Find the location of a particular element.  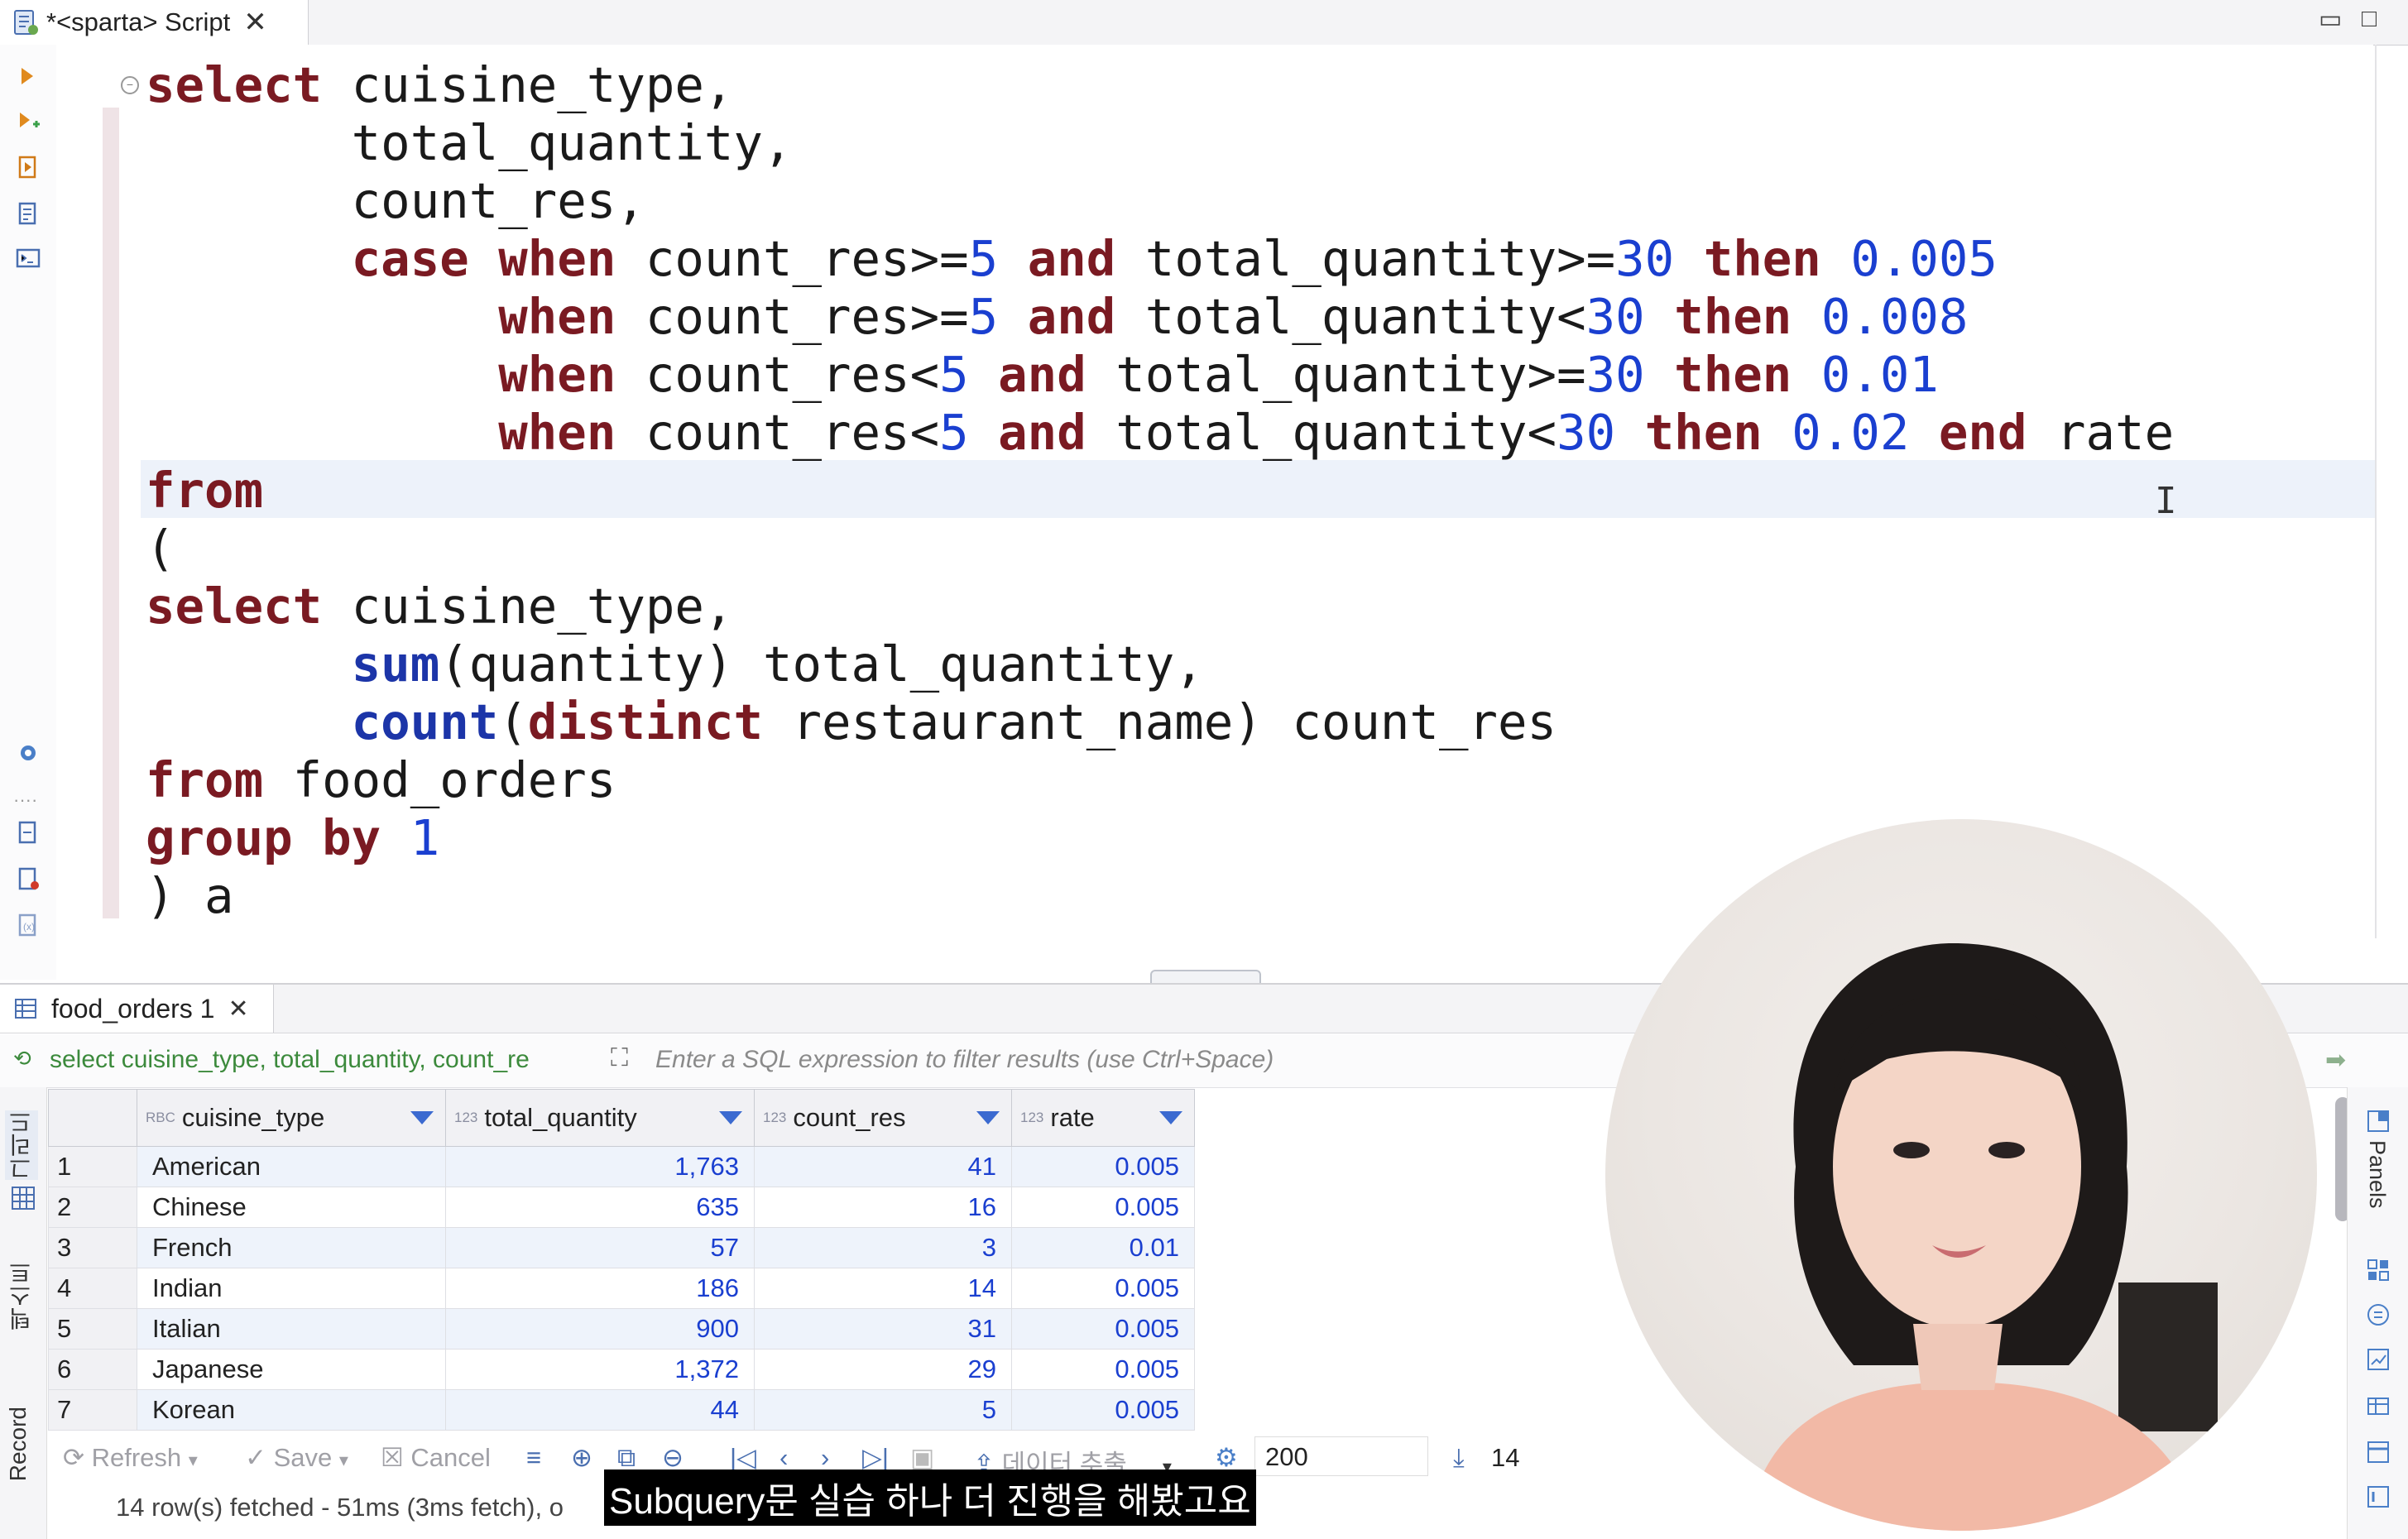

row-number: 5 is located at coordinates (92, 1329).